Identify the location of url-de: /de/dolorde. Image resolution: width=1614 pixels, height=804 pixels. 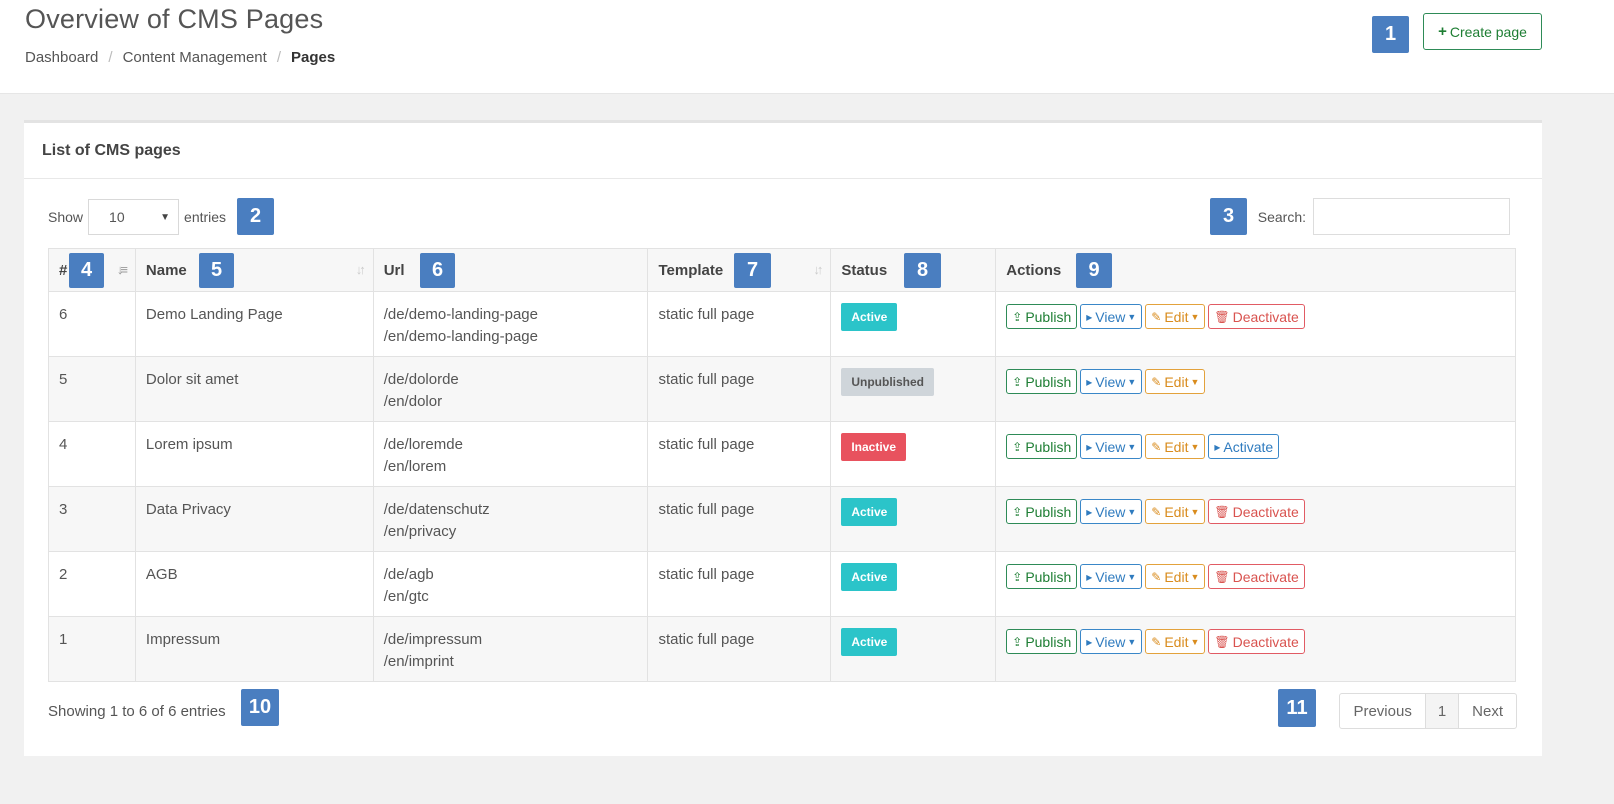
(421, 379).